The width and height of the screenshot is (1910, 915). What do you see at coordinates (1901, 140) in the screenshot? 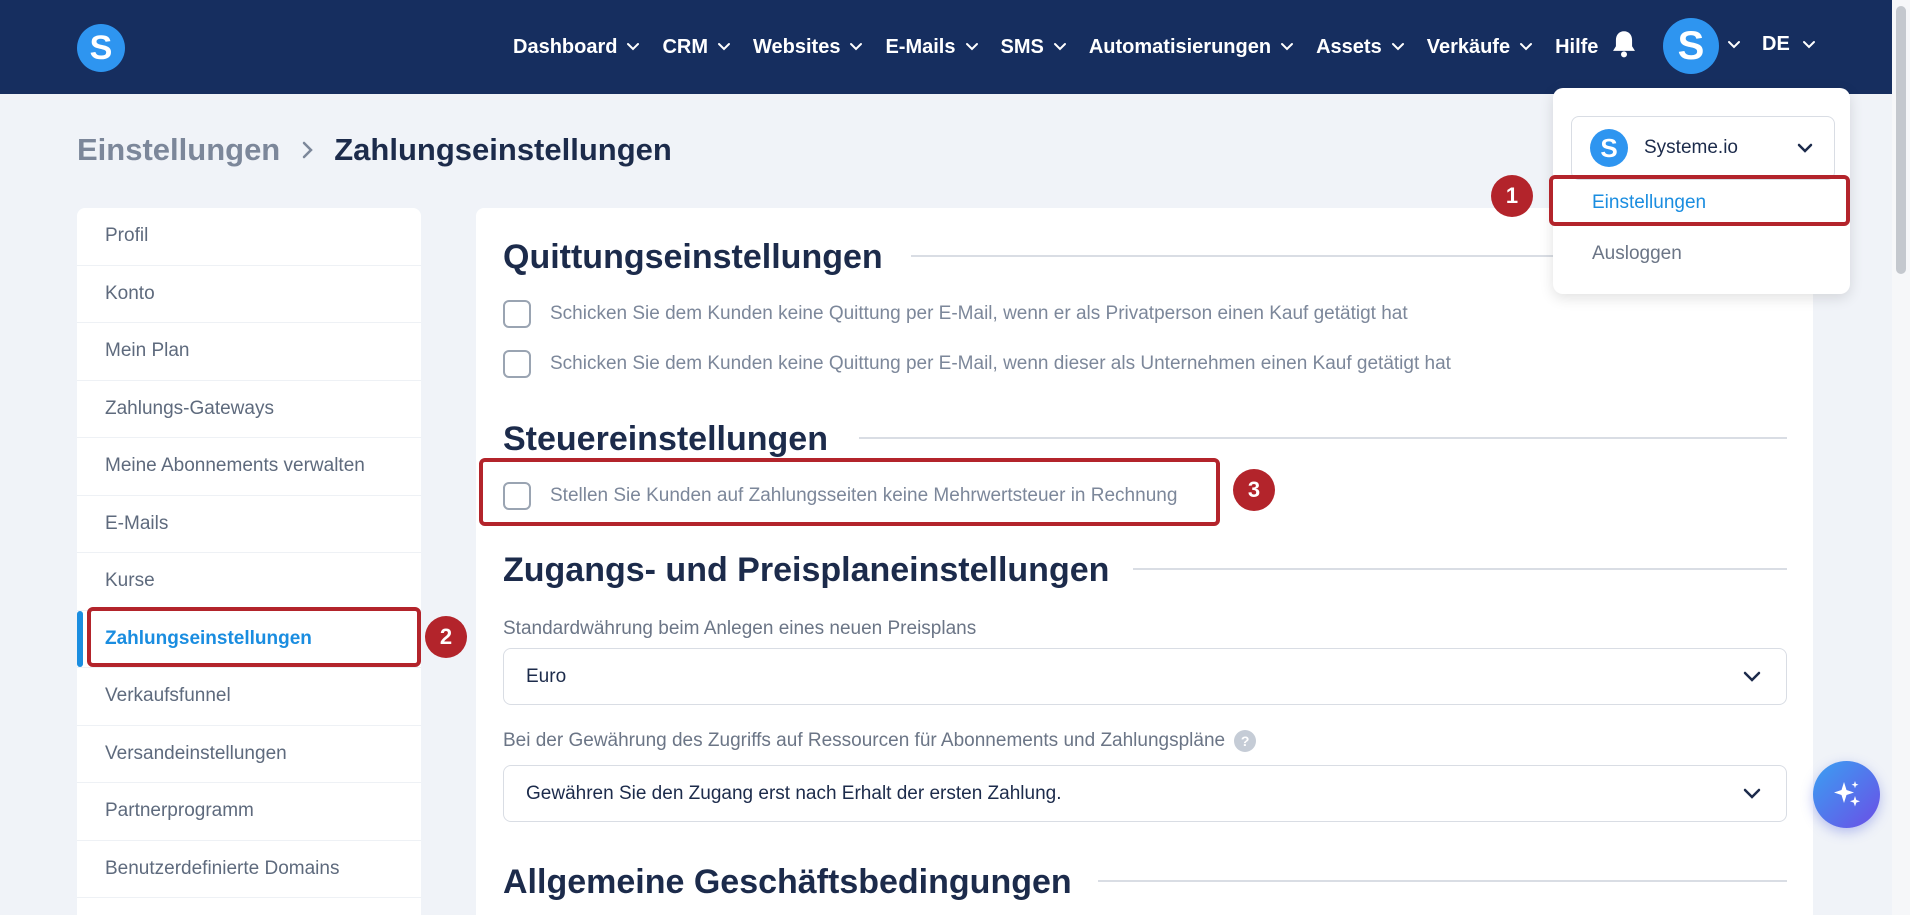
I see `page-scrollbar-thumb` at bounding box center [1901, 140].